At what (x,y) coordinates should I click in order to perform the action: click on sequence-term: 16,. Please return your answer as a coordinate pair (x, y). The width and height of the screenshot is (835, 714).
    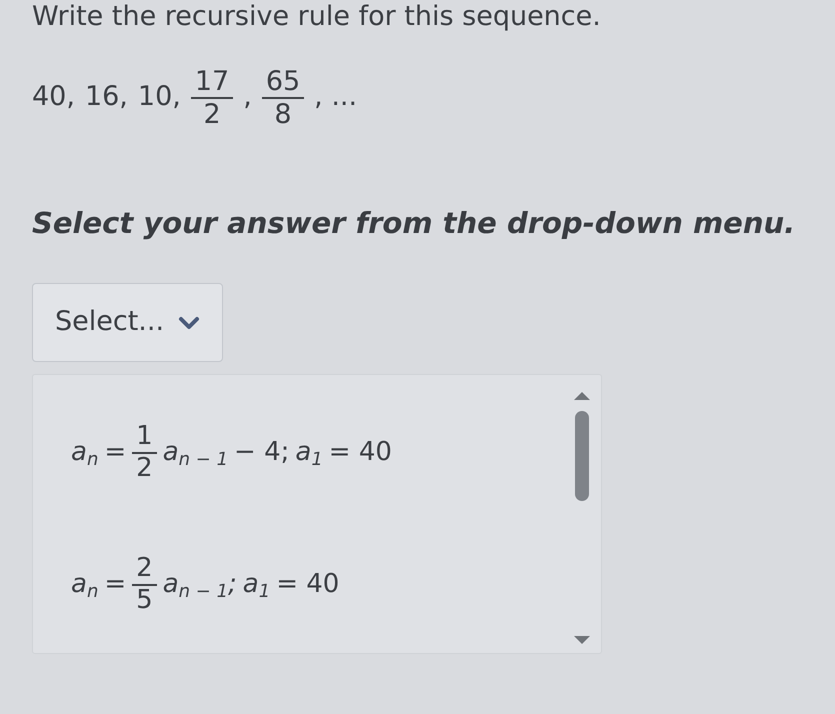
    Looking at the image, I should click on (106, 97).